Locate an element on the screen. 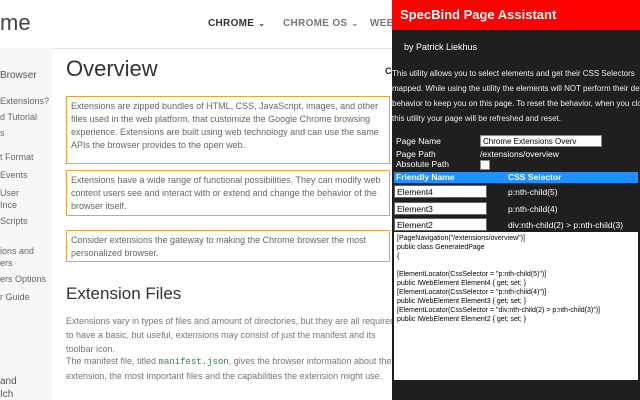  sidebar-item: ers is located at coordinates (6, 263).